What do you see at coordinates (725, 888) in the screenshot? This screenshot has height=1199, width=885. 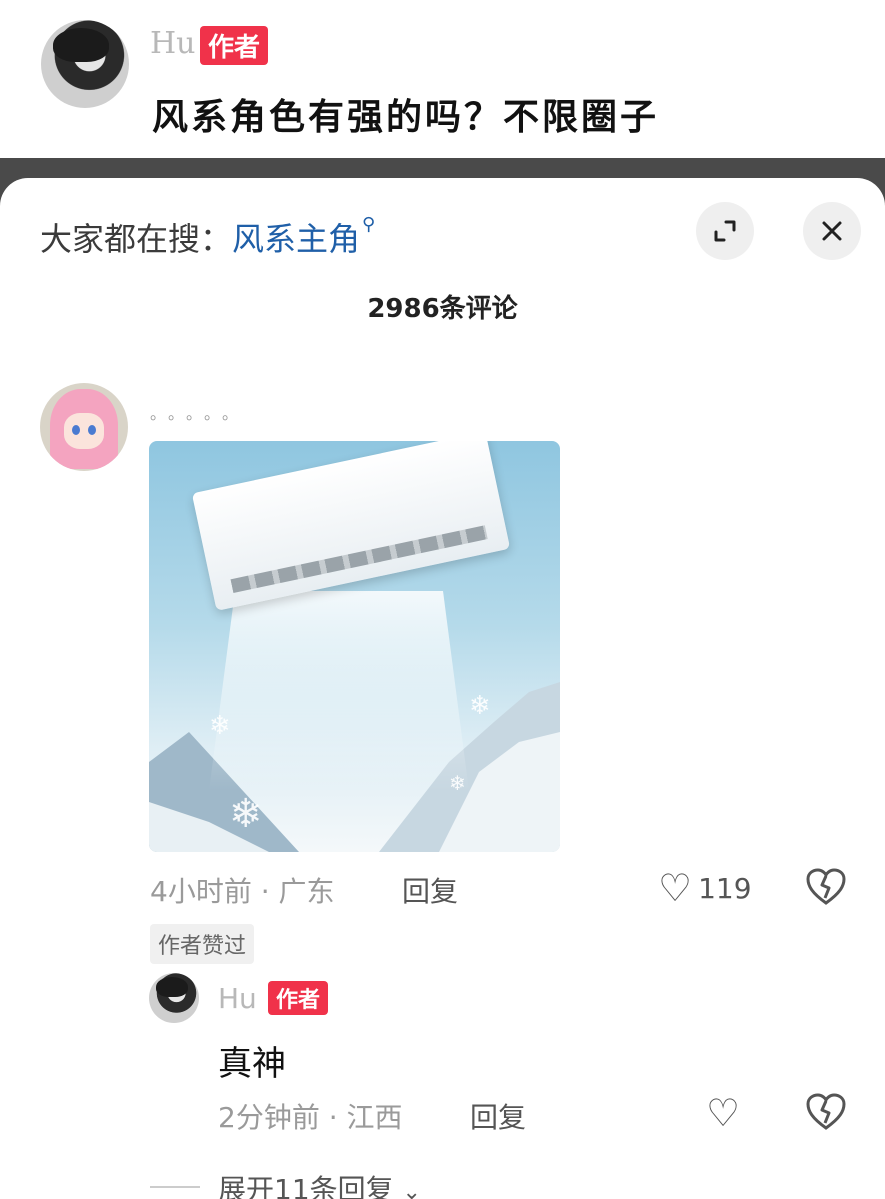 I see `comment-like-count: 119` at bounding box center [725, 888].